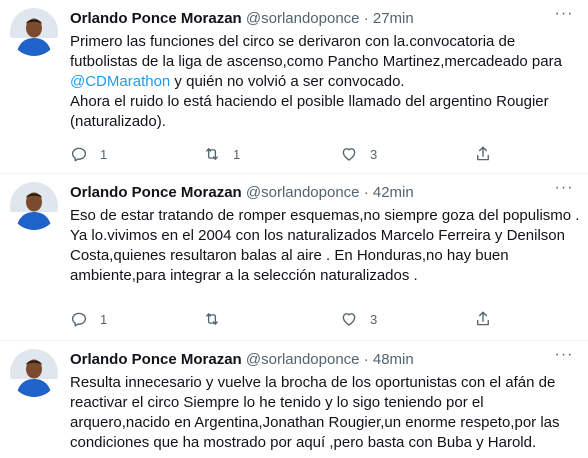 This screenshot has height=458, width=588. Describe the element at coordinates (120, 81) in the screenshot. I see `mention-link: @CDMarathon` at that location.